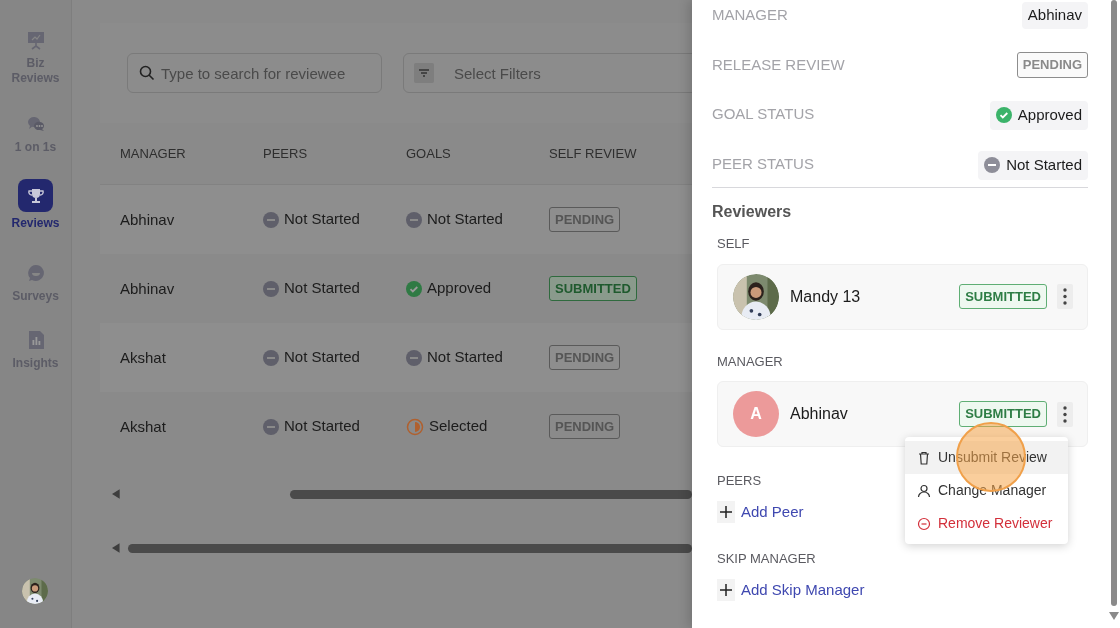 Image resolution: width=1120 pixels, height=628 pixels. I want to click on search-field: Type to search for reviewee, so click(254, 73).